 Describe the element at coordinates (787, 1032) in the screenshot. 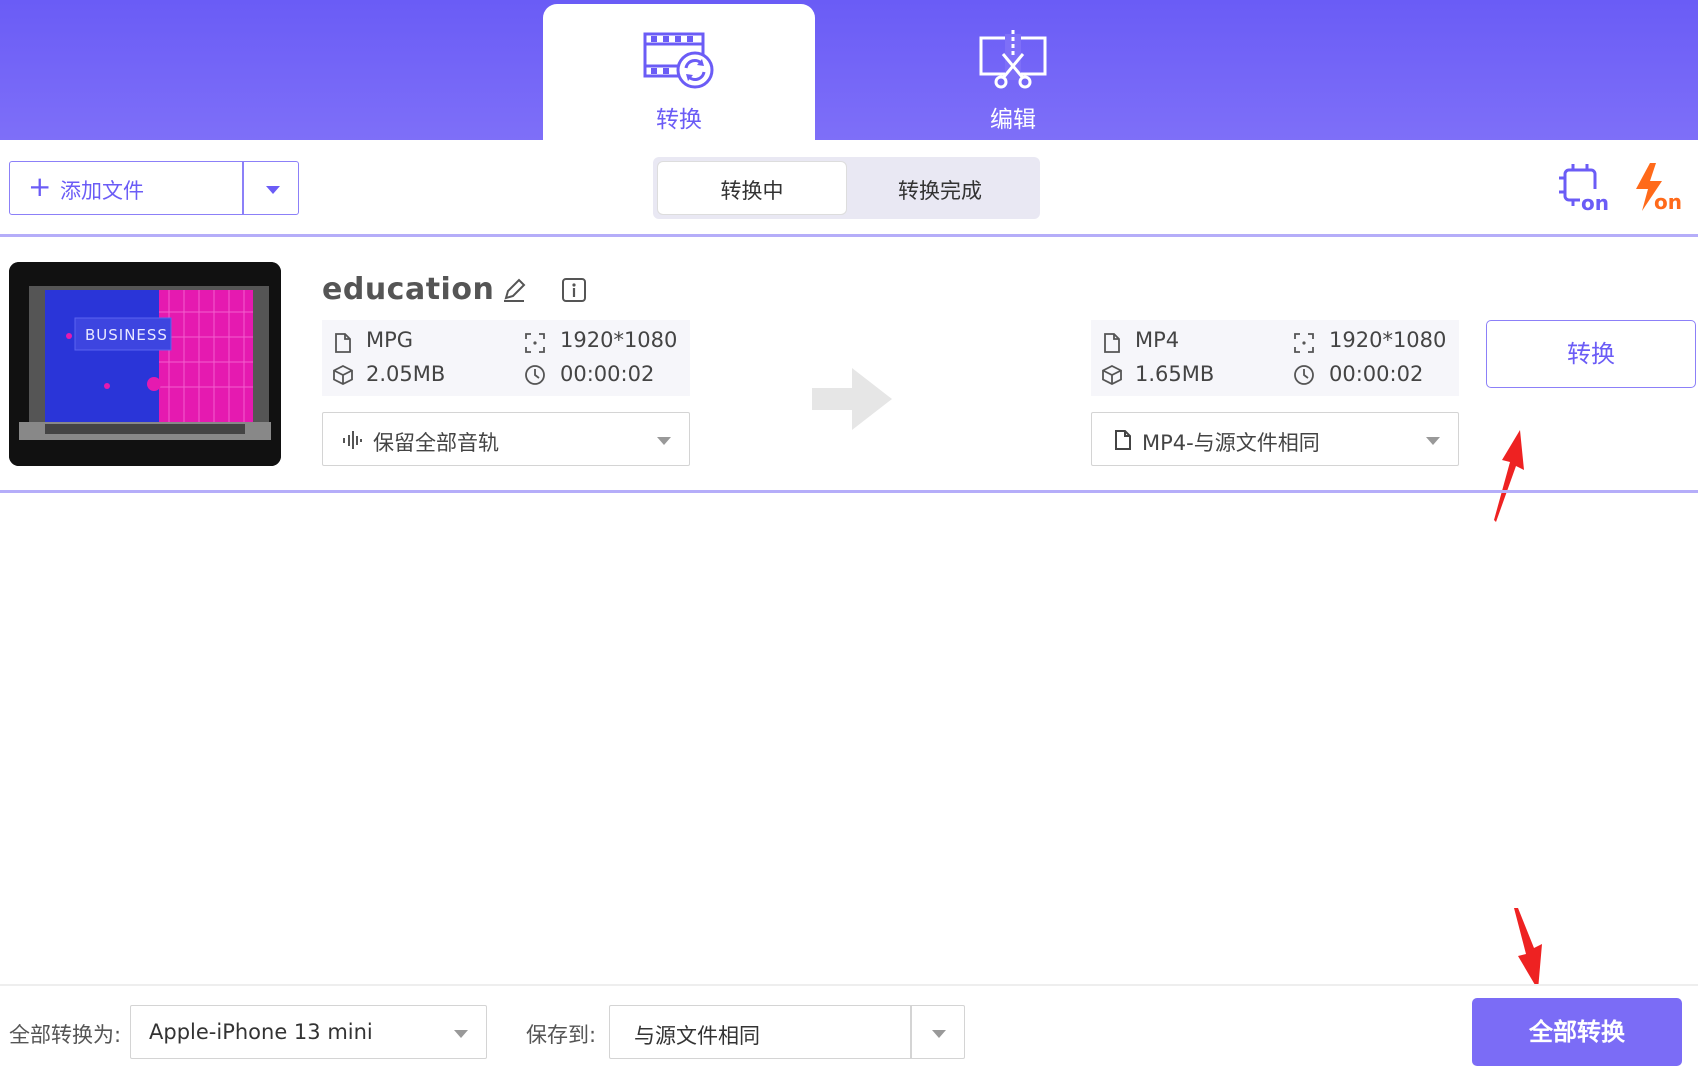

I see `save-to-select: 与源文件相同` at that location.